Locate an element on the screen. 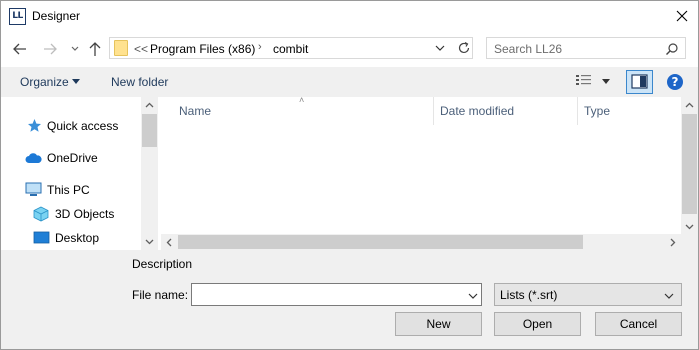  up-button is located at coordinates (95, 49).